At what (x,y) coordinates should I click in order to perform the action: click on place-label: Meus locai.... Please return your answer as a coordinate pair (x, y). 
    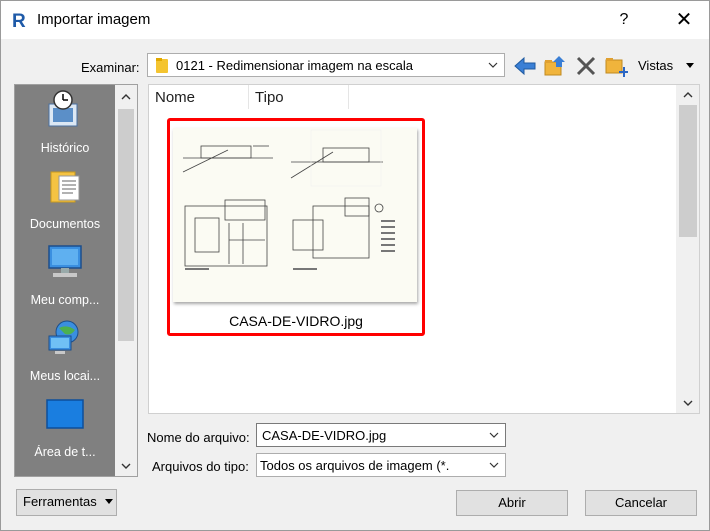
    Looking at the image, I should click on (65, 376).